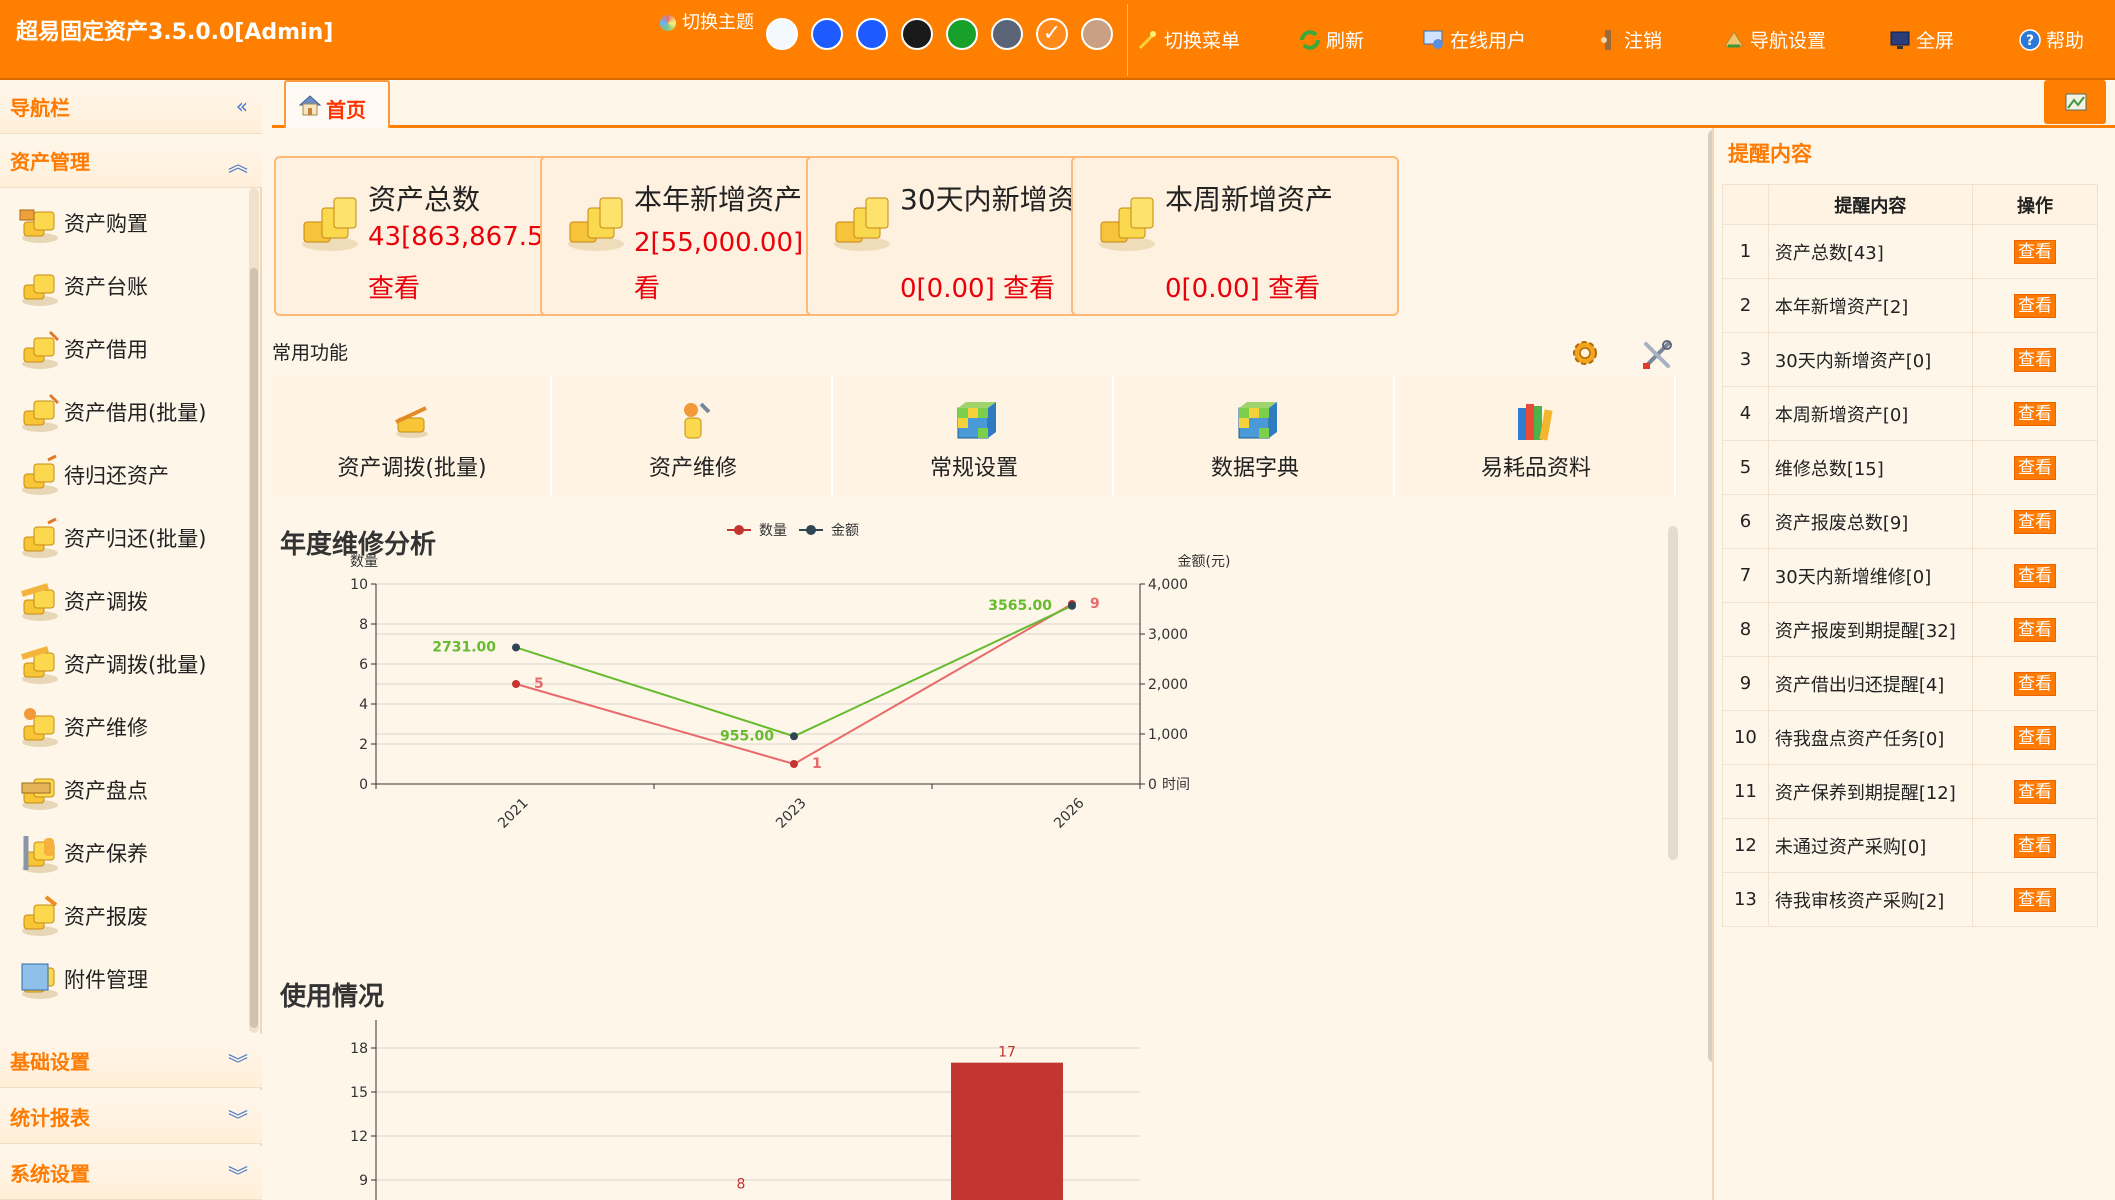 Image resolution: width=2115 pixels, height=1200 pixels. I want to click on reminder-row: 10 待我盘点资产任务[0] 查看, so click(1910, 737).